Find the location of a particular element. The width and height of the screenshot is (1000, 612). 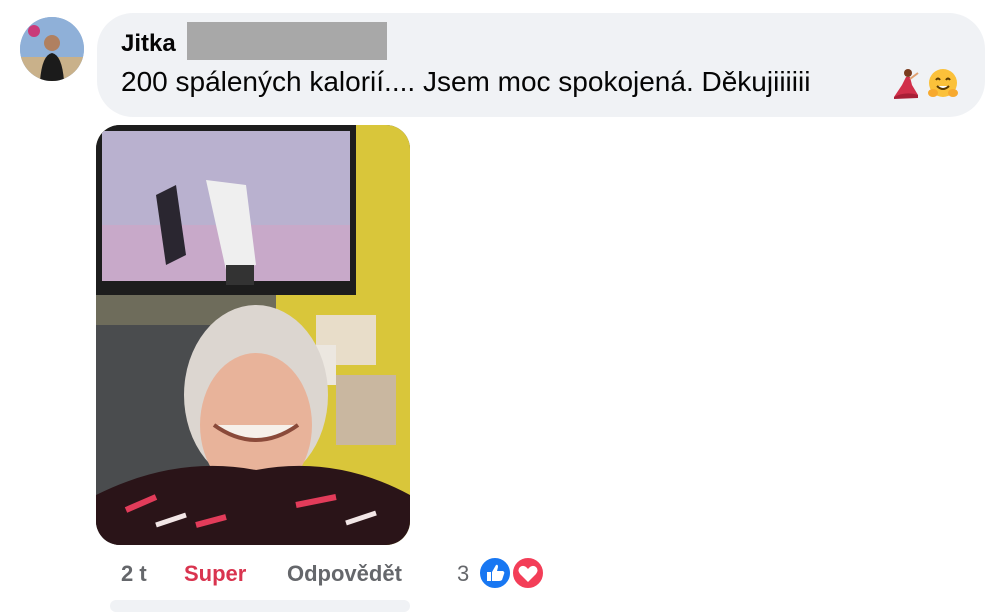

avatar is located at coordinates (52, 49).